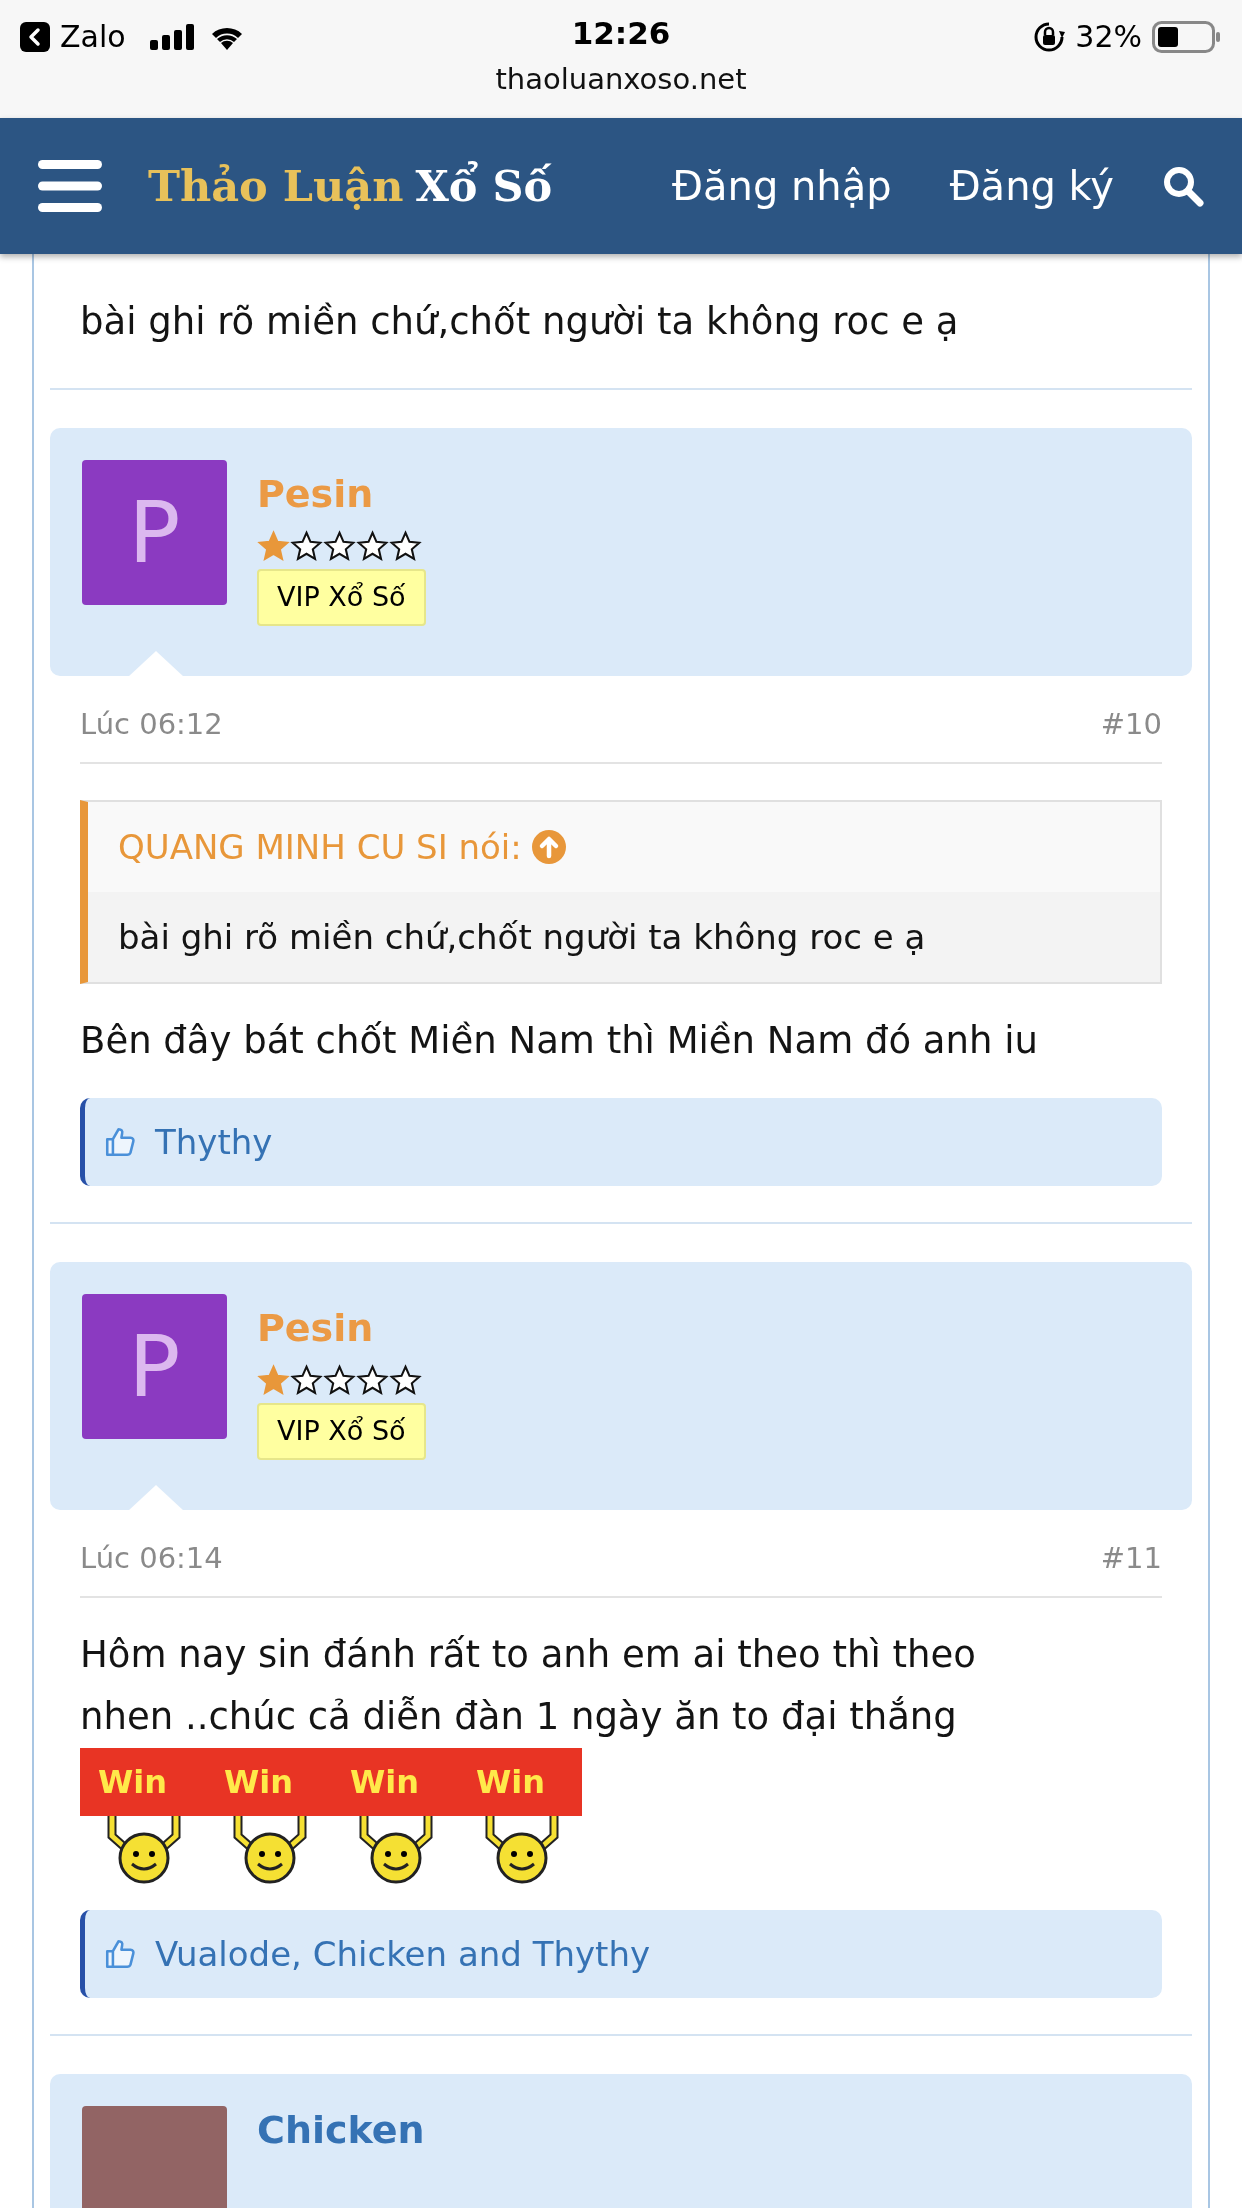 The height and width of the screenshot is (2208, 1242). I want to click on battery-icon, so click(1187, 36).